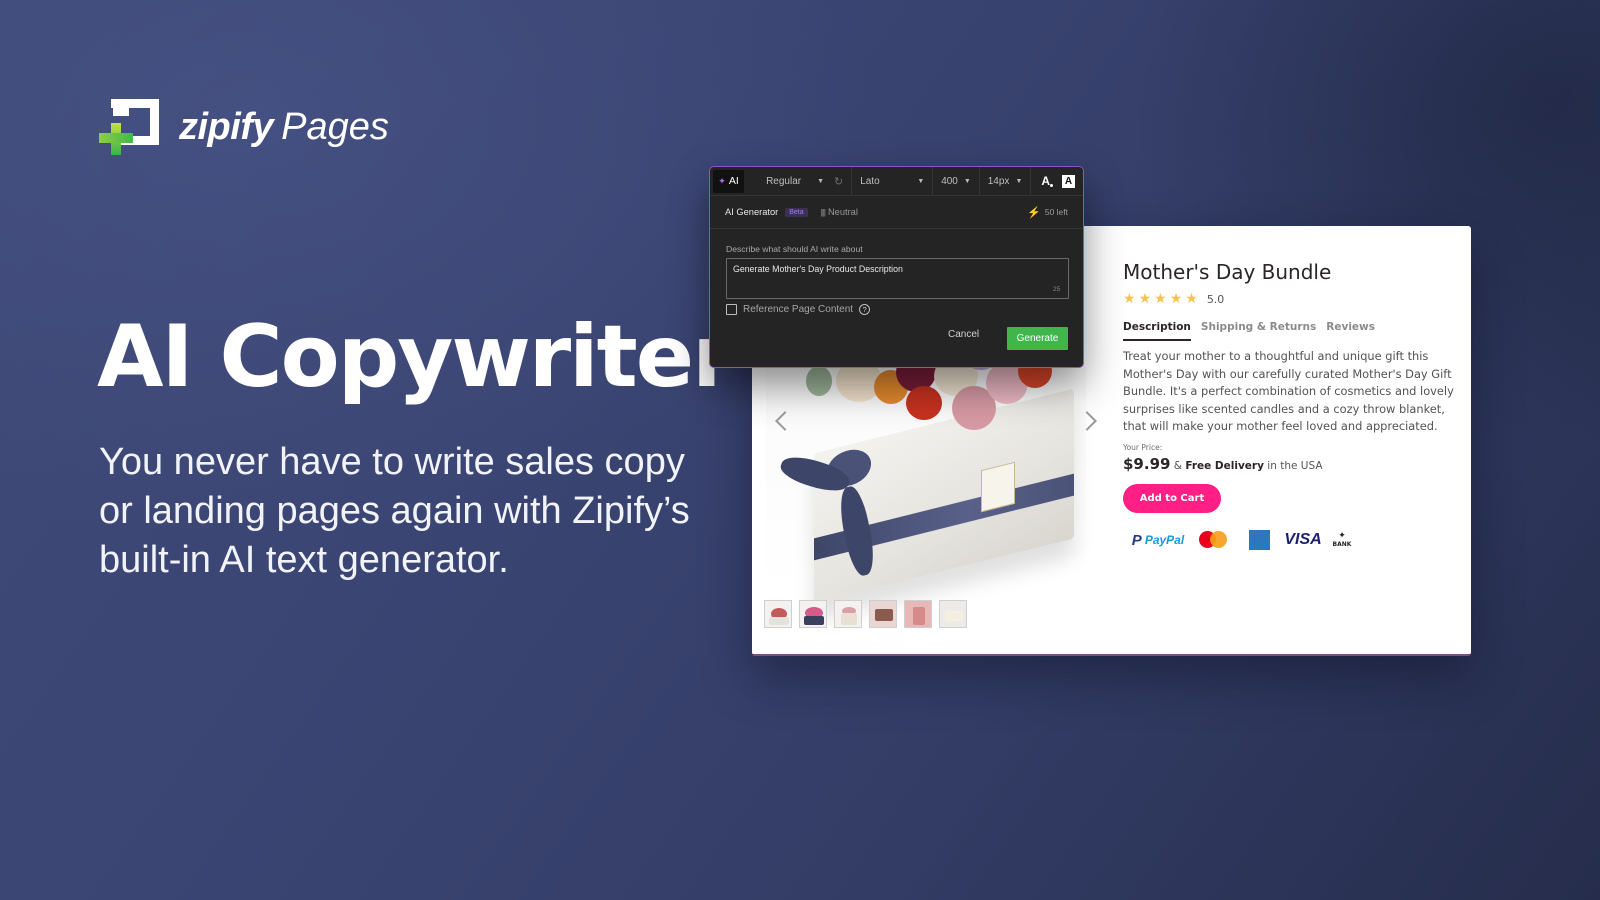 Image resolution: width=1600 pixels, height=900 pixels. I want to click on price-line: $9.99 & Free Delivery in the USA, so click(1223, 464).